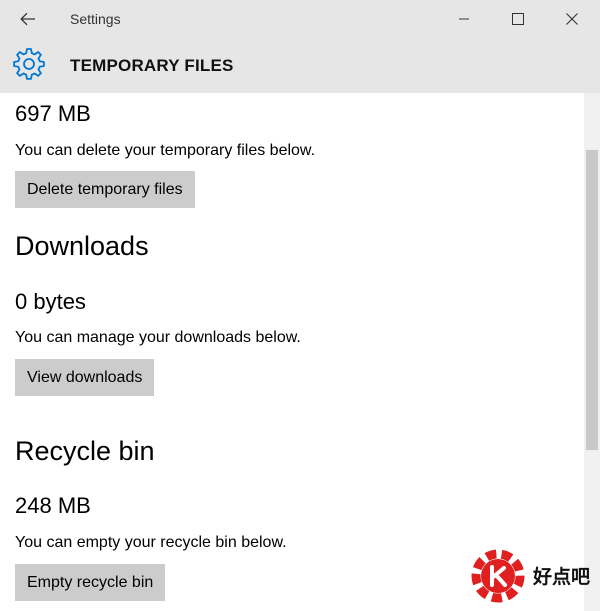  What do you see at coordinates (532, 575) in the screenshot?
I see `watermark: 好点吧` at bounding box center [532, 575].